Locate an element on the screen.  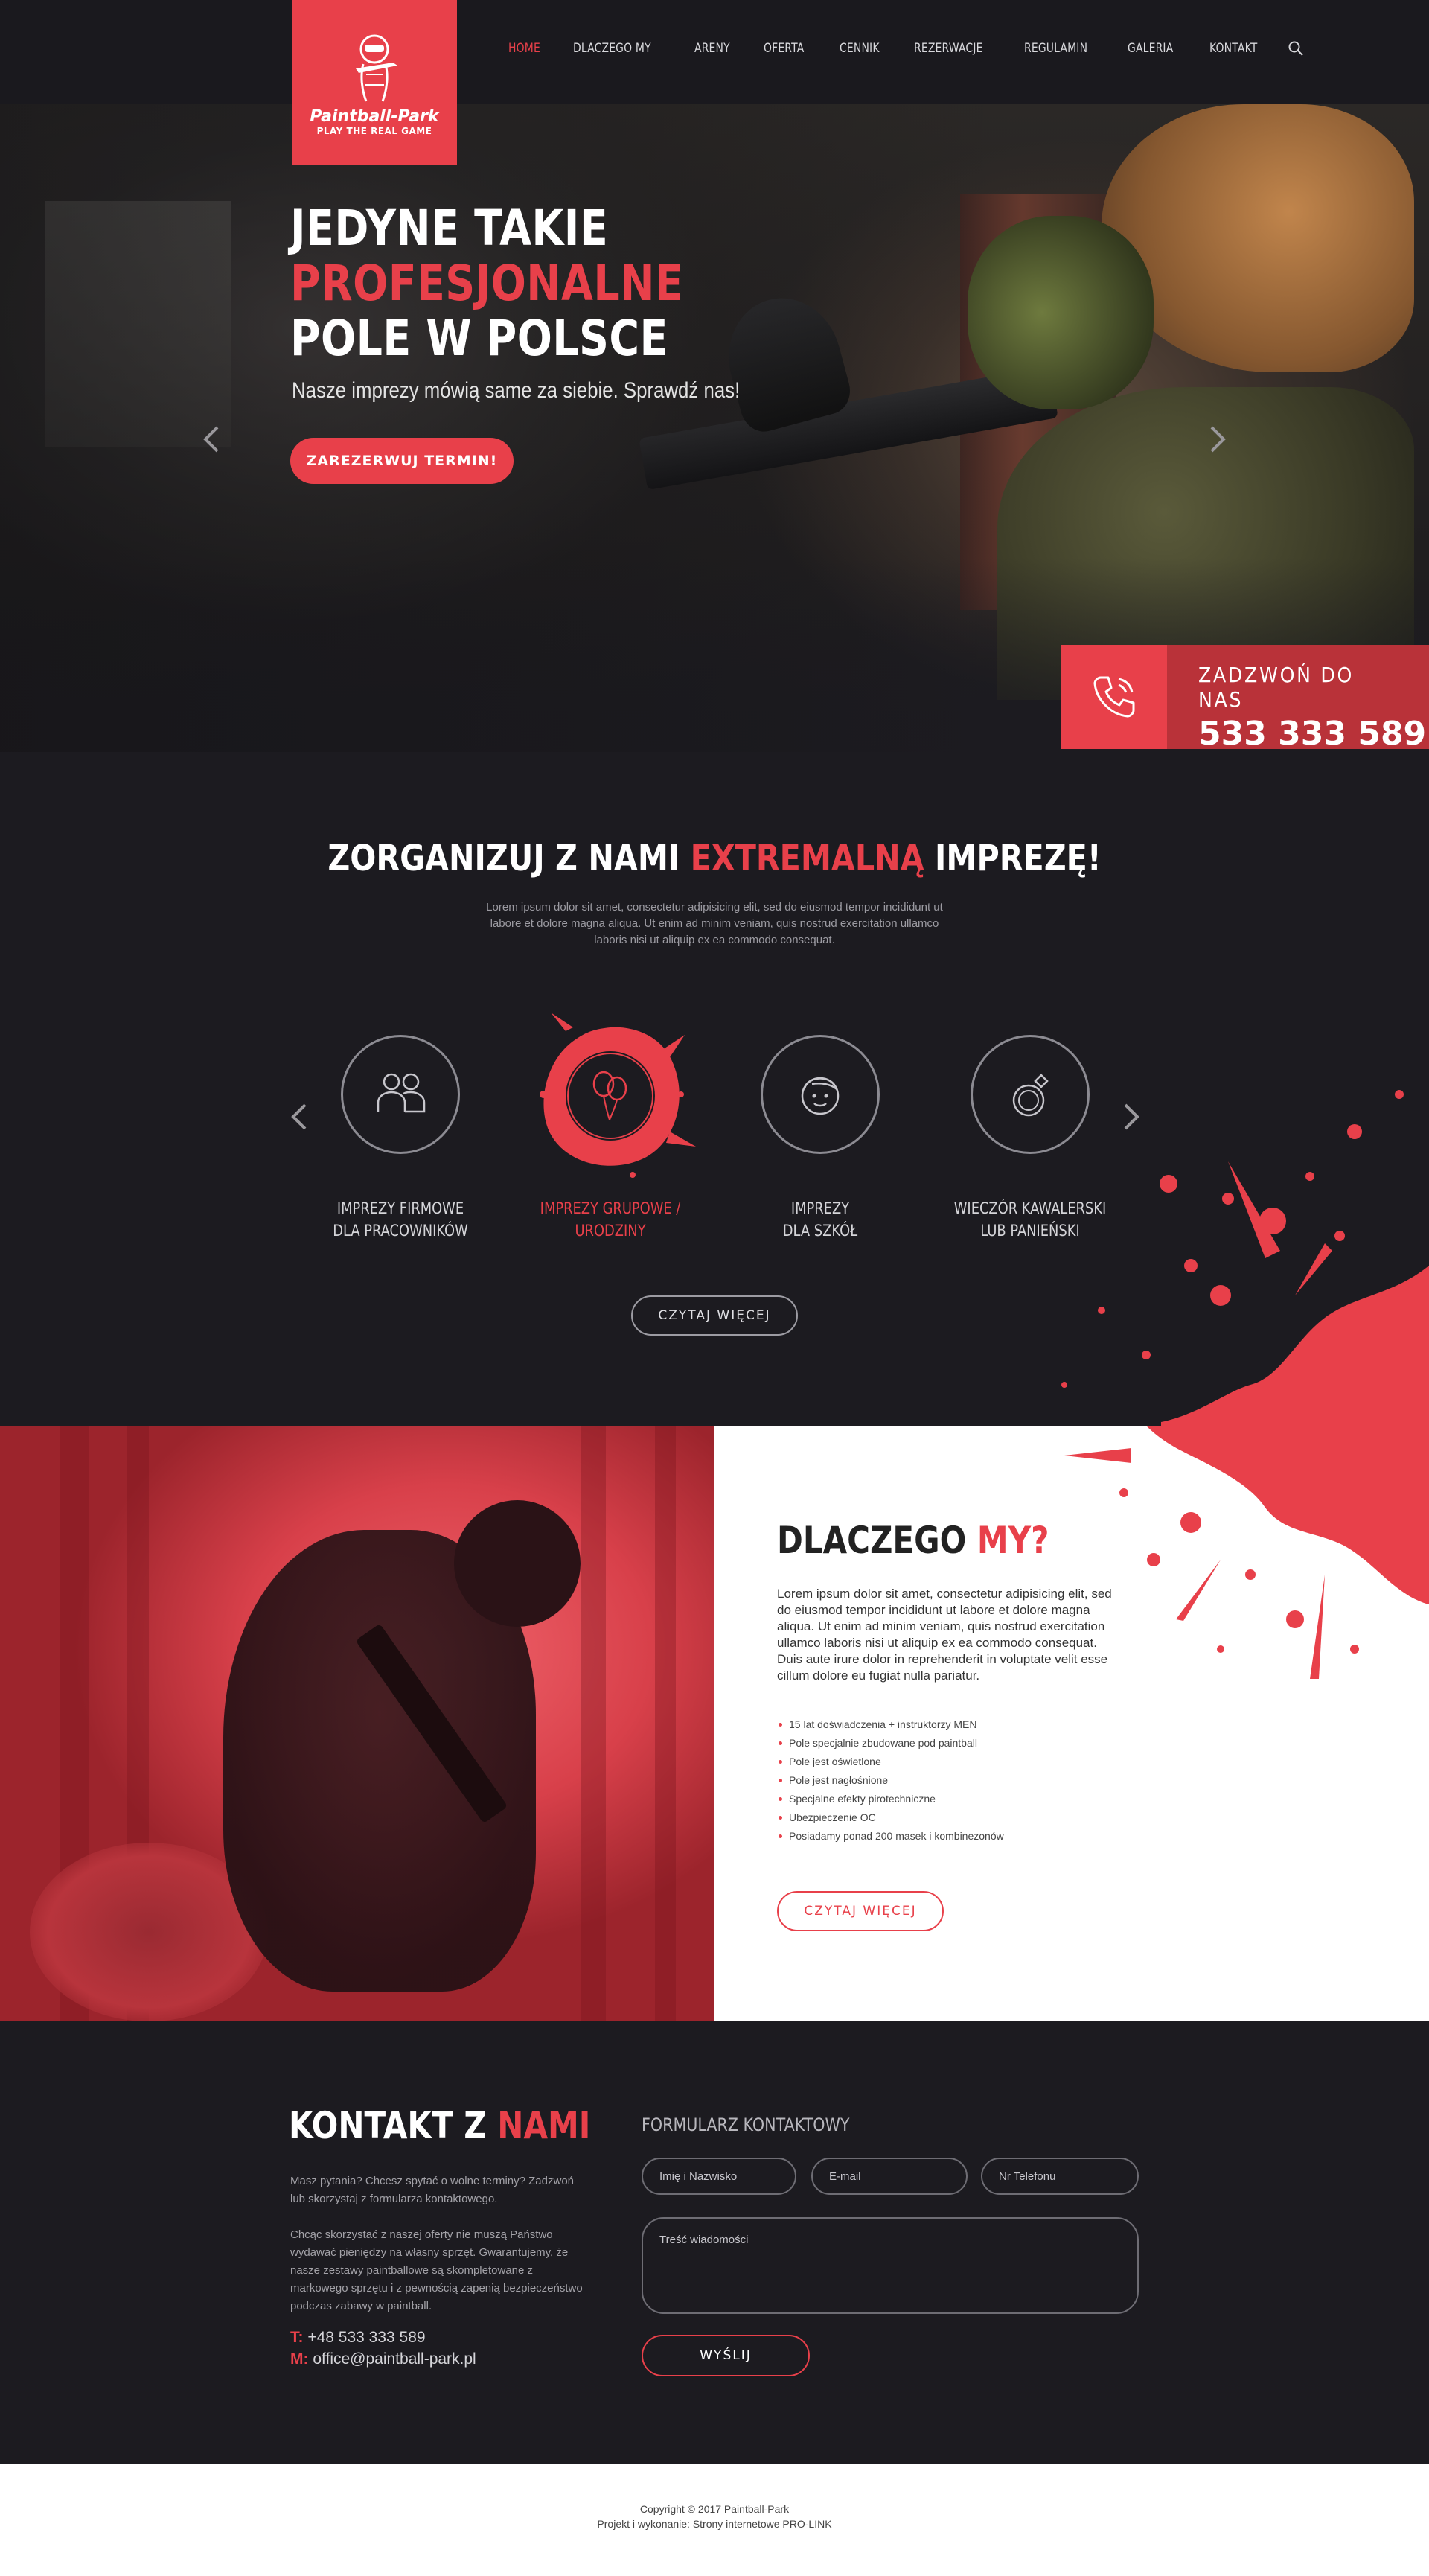
child-face-icon is located at coordinates (820, 1096).